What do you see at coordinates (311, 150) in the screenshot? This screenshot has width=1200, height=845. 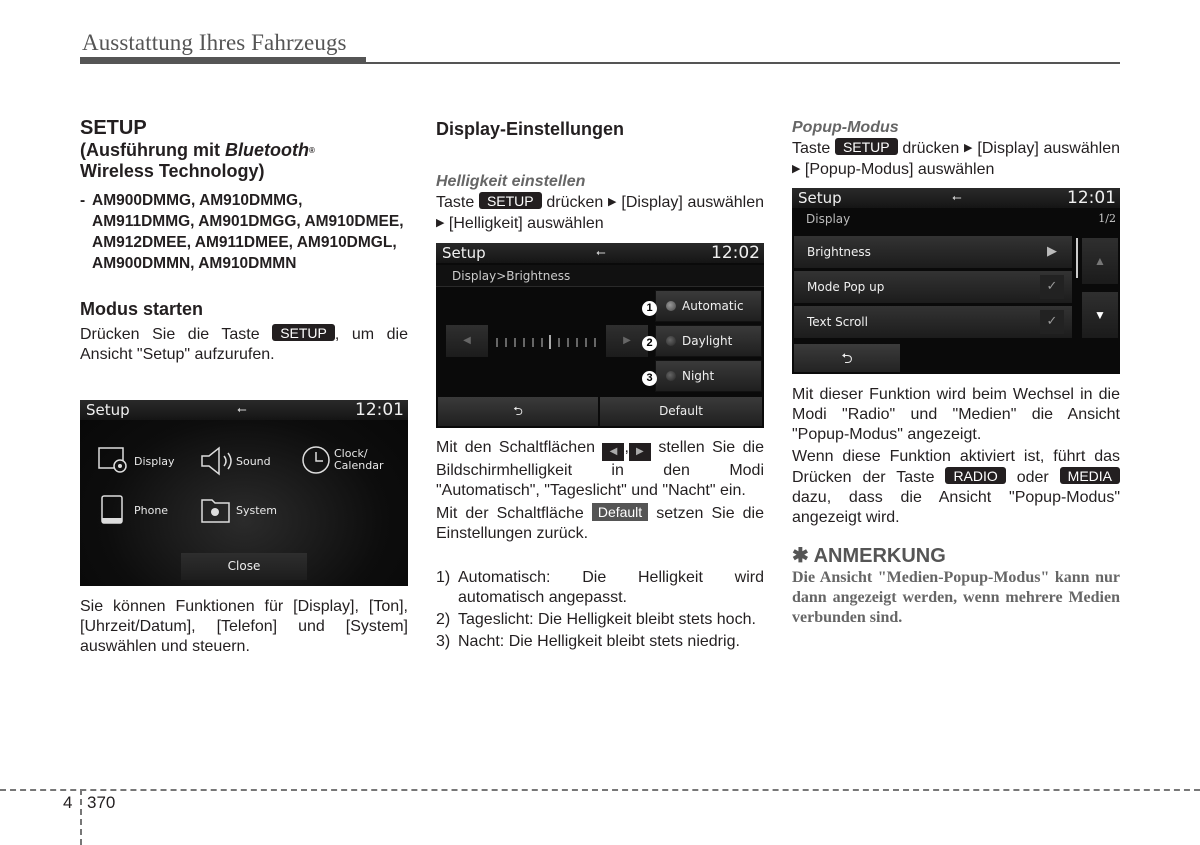 I see `registered-mark: ®` at bounding box center [311, 150].